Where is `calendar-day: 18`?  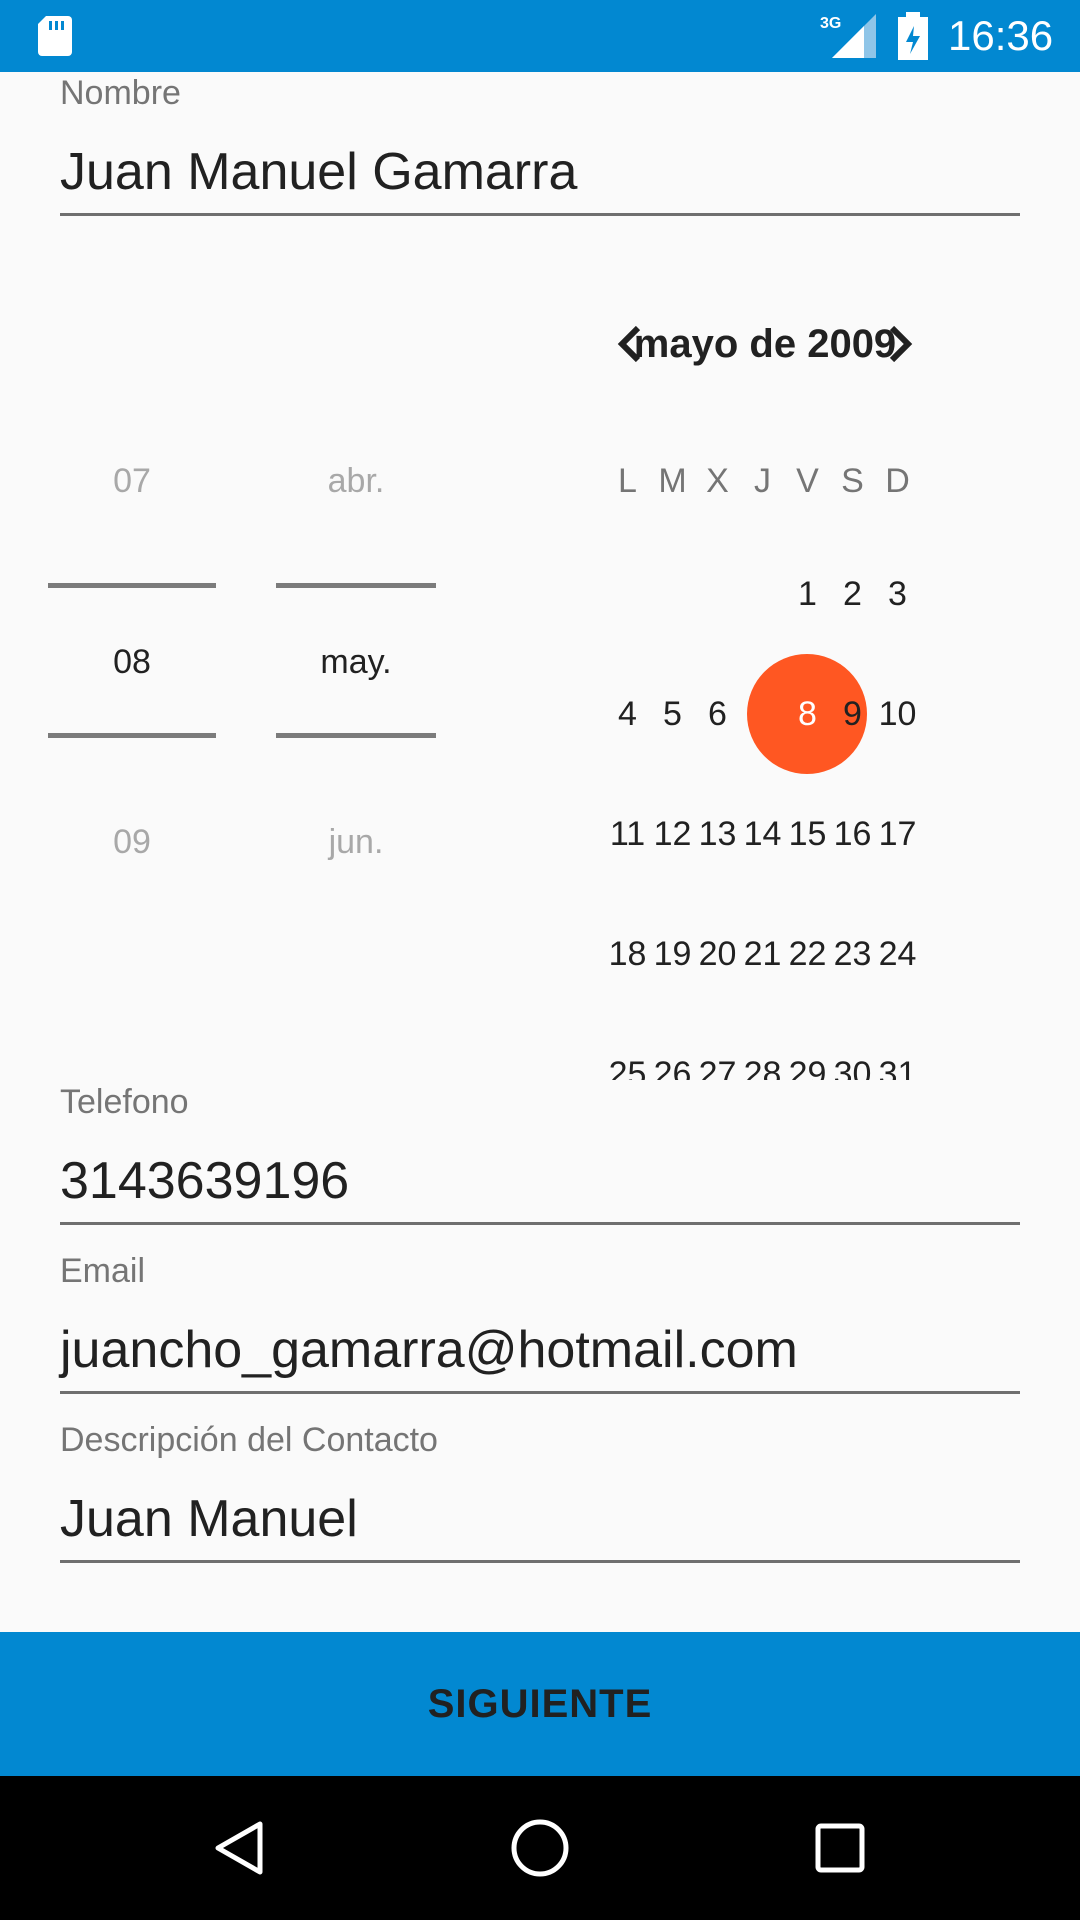 calendar-day: 18 is located at coordinates (627, 954).